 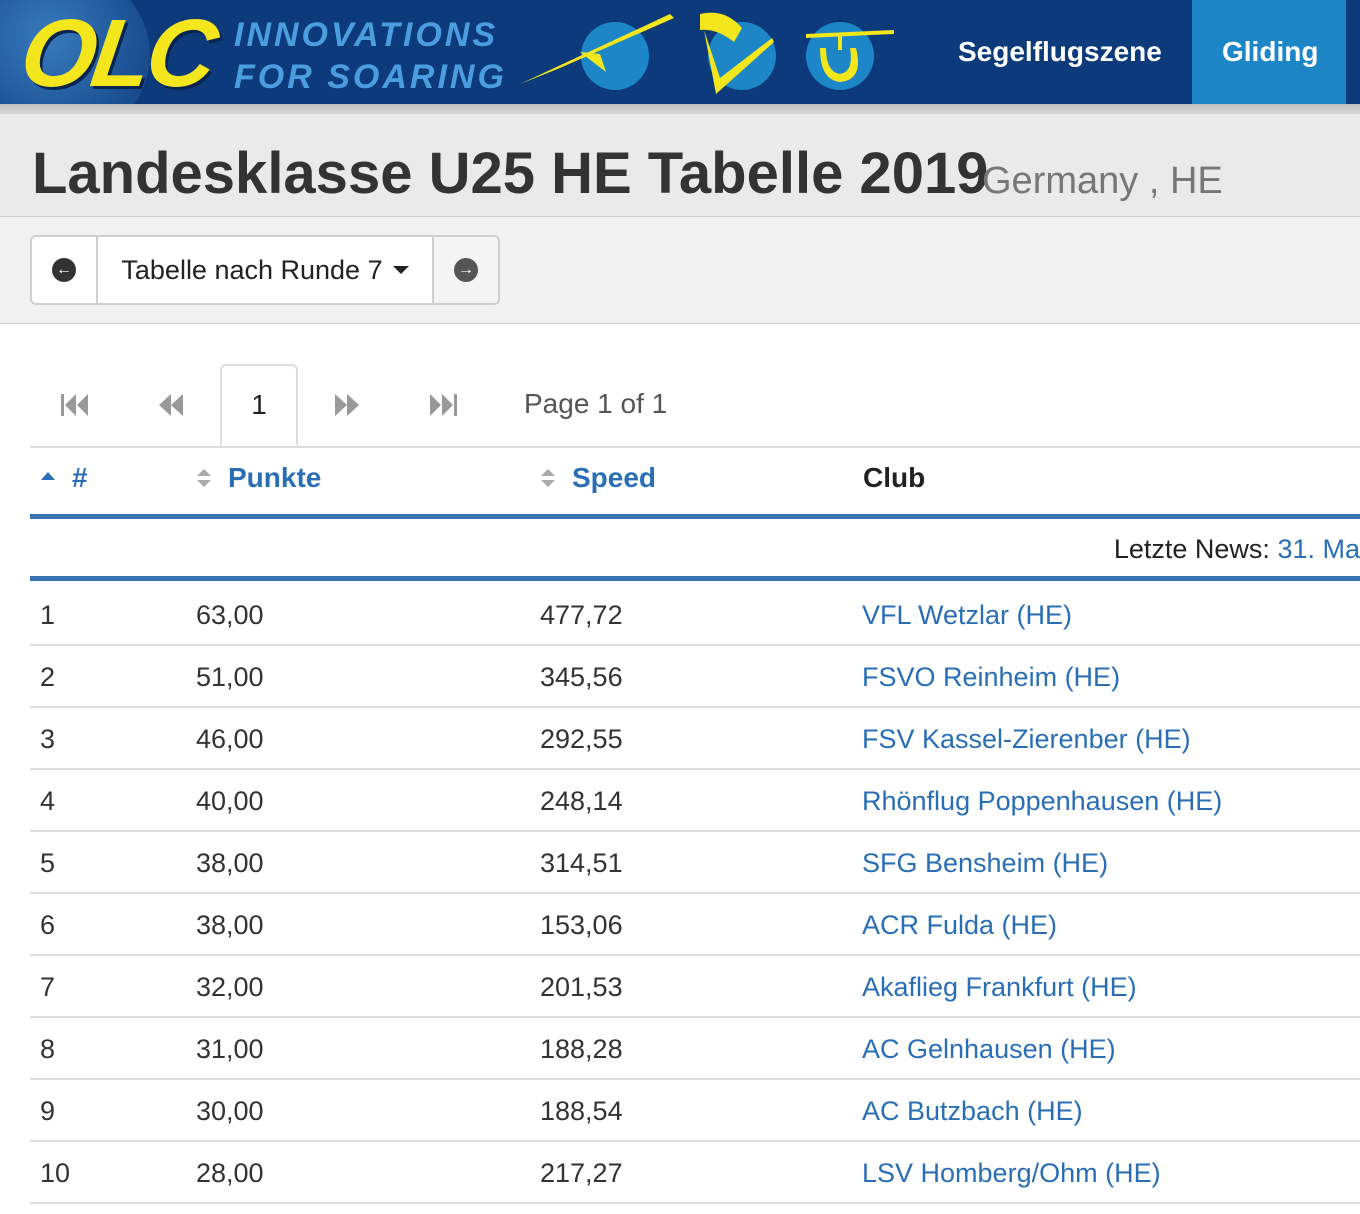 What do you see at coordinates (596, 403) in the screenshot?
I see `page-info: Page 1 of 1` at bounding box center [596, 403].